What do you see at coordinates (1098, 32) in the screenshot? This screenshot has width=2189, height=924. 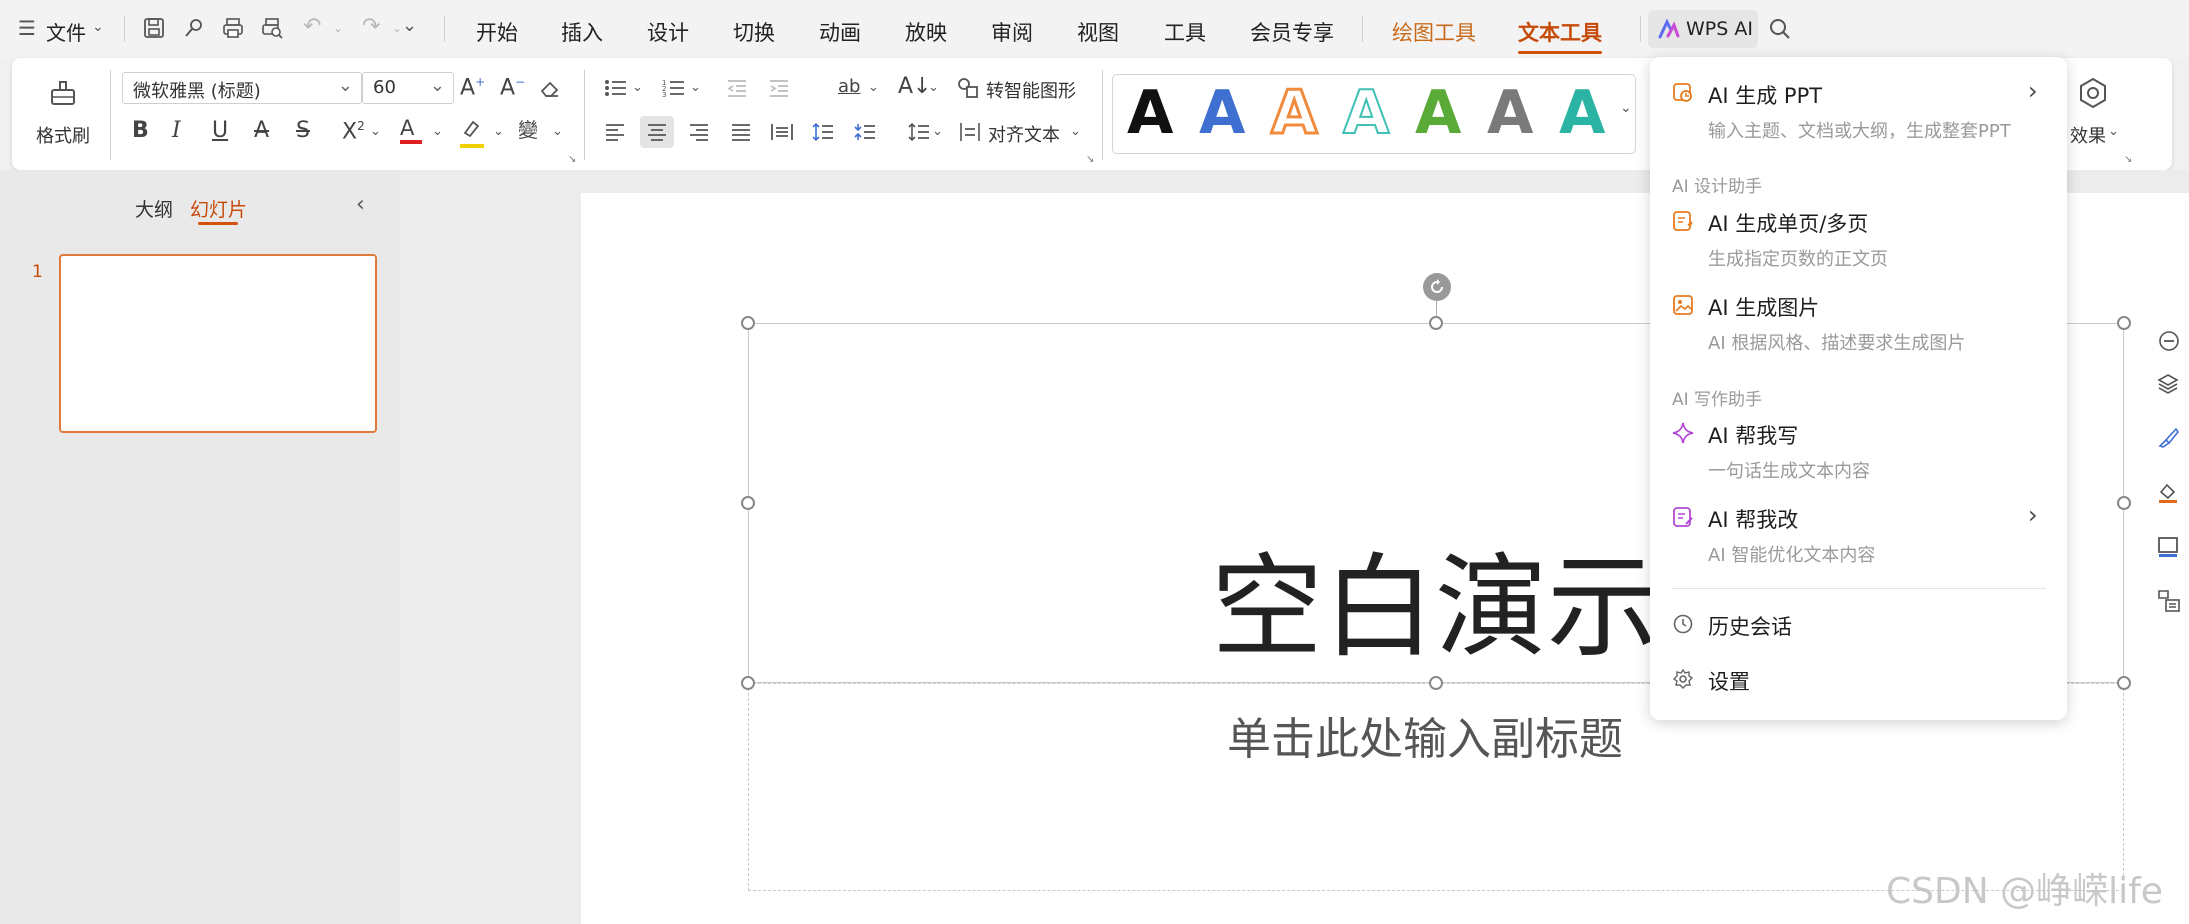 I see `tab-view: 视图` at bounding box center [1098, 32].